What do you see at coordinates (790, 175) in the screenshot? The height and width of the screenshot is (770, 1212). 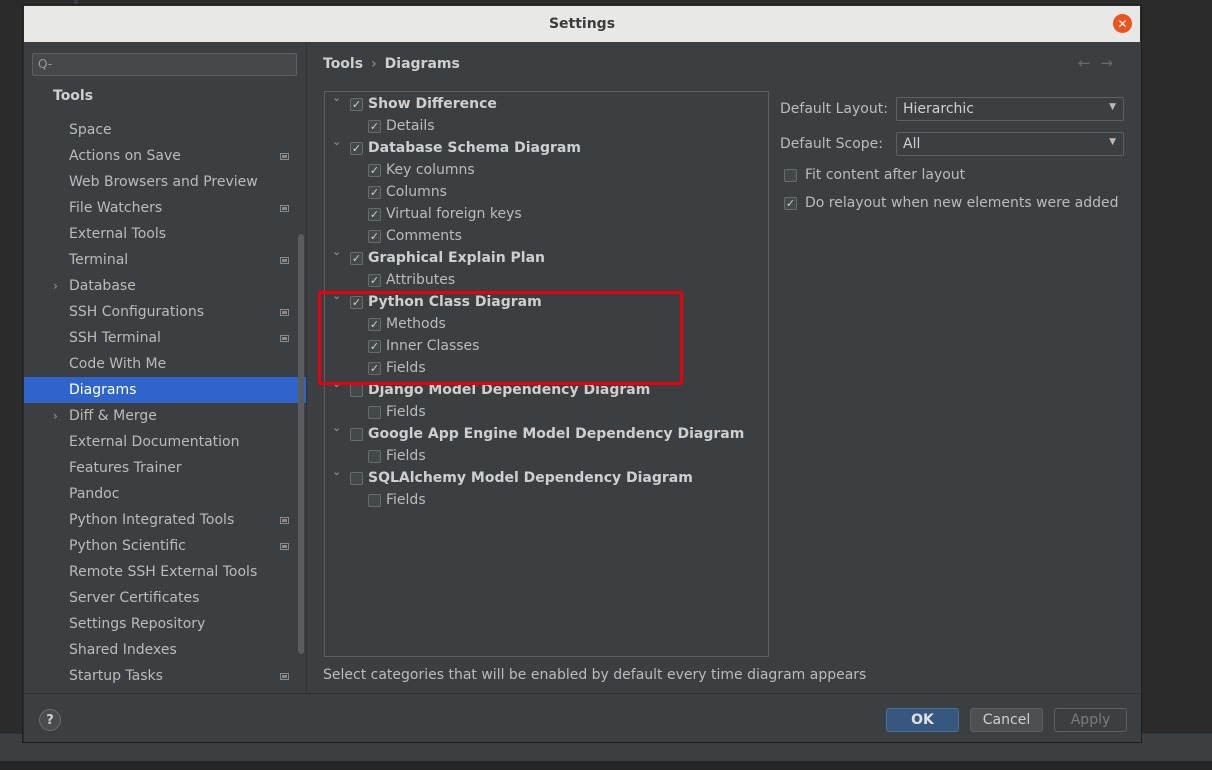 I see `fit-content-checkbox` at bounding box center [790, 175].